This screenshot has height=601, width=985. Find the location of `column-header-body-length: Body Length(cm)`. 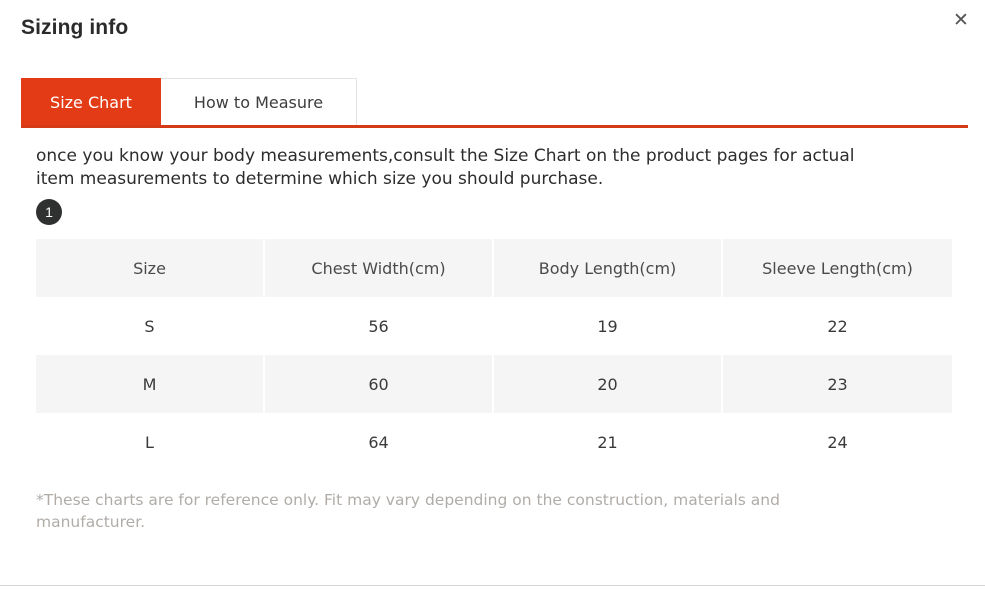

column-header-body-length: Body Length(cm) is located at coordinates (608, 268).